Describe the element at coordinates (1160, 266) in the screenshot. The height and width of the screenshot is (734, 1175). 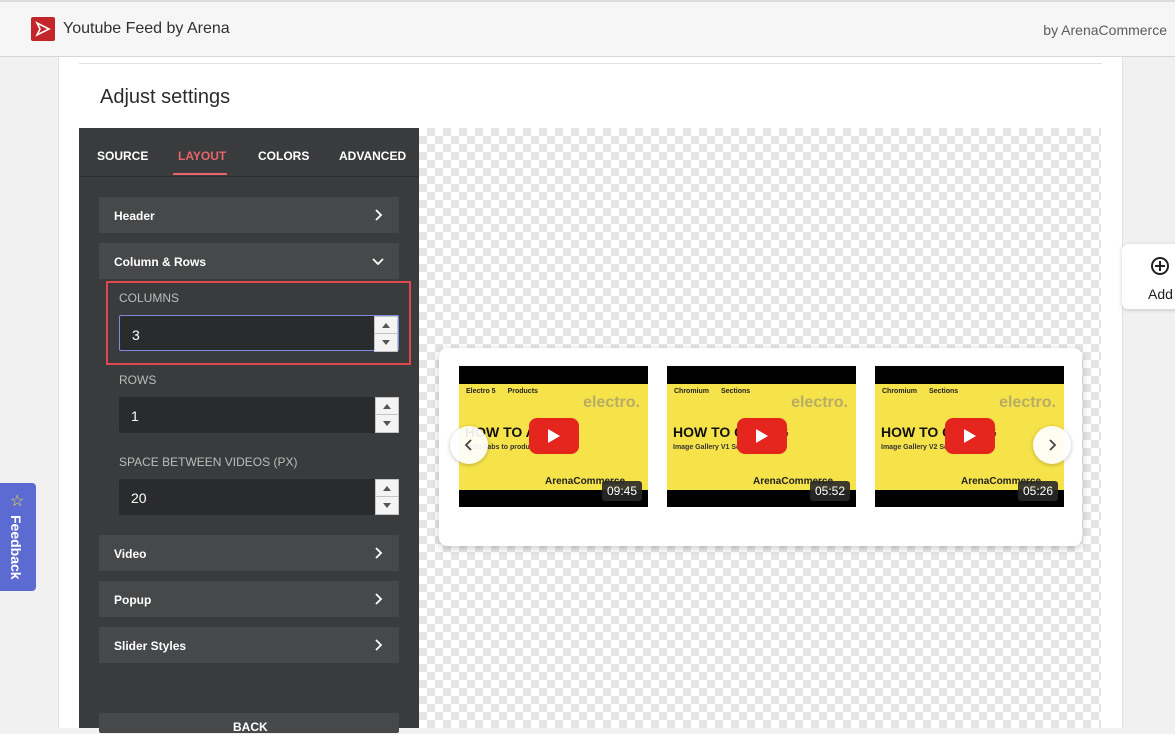
I see `plus-circle-icon` at that location.